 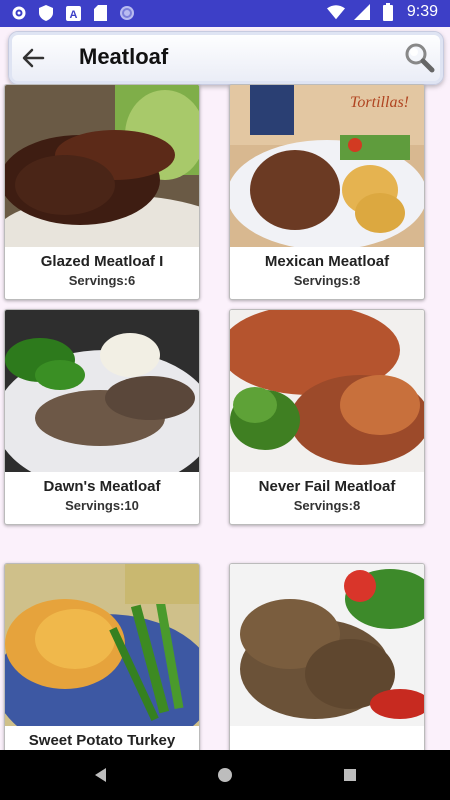 What do you see at coordinates (100, 13) in the screenshot?
I see `sd-card-icon` at bounding box center [100, 13].